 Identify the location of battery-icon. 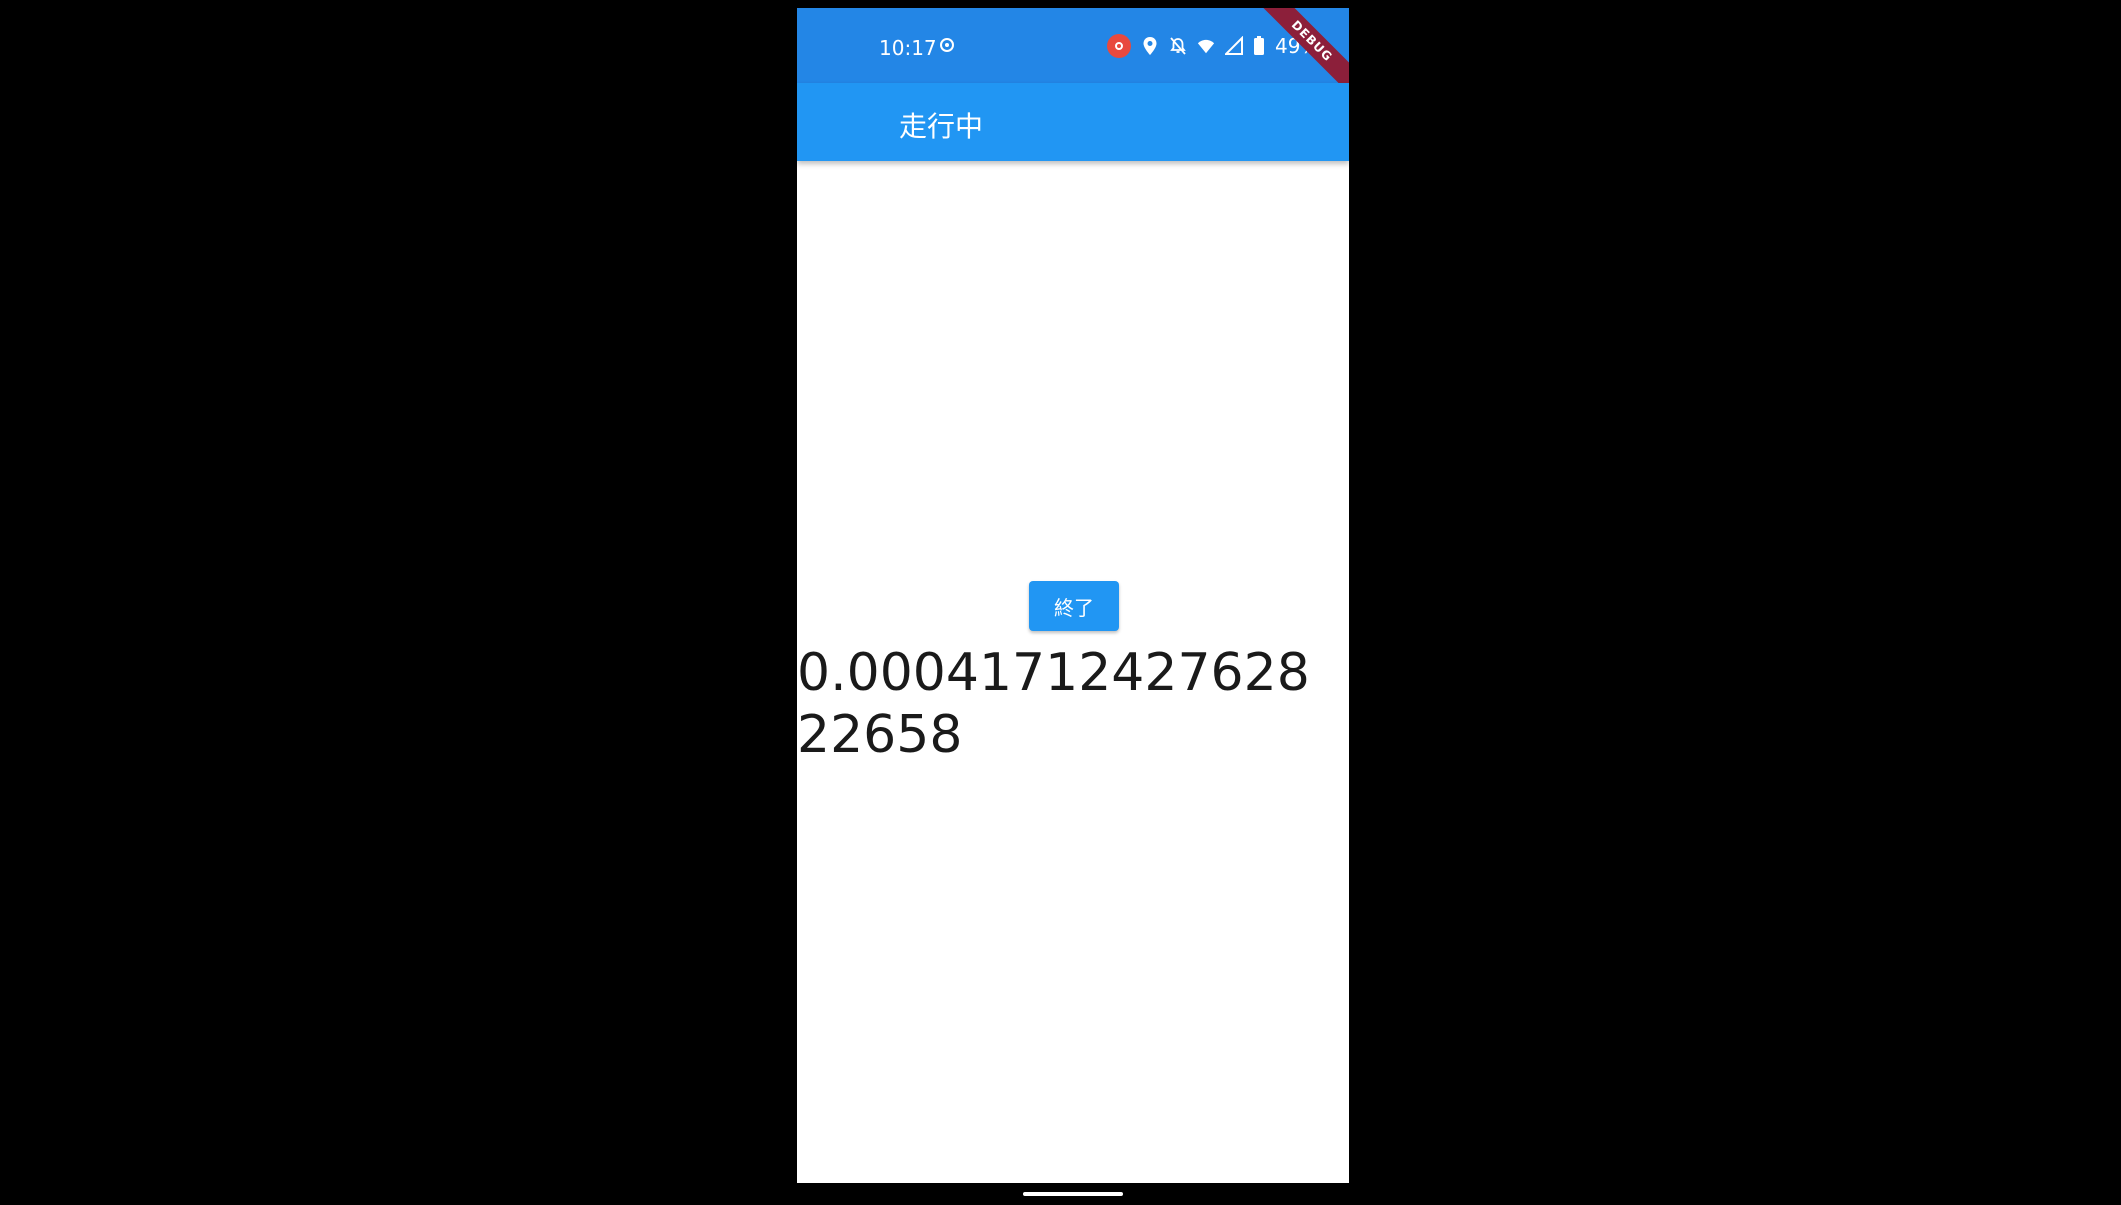
(1259, 45).